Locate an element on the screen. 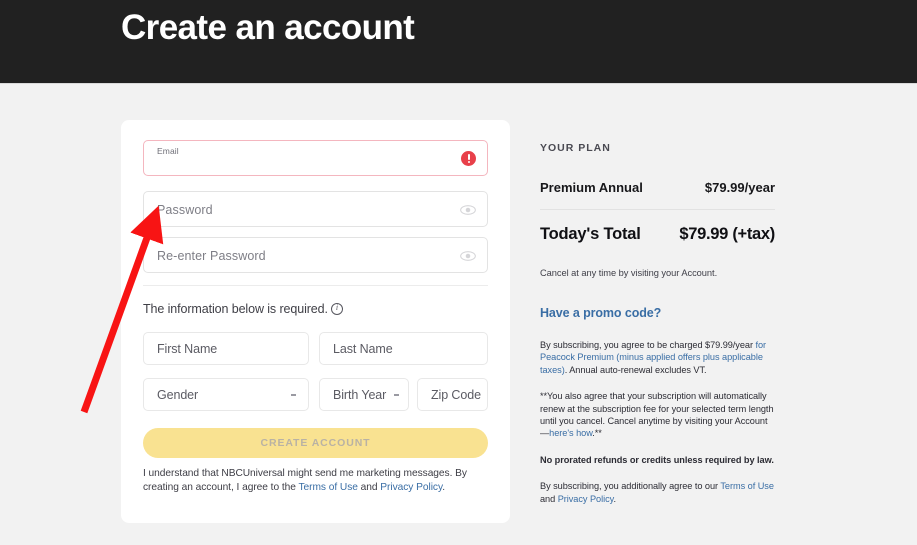 The image size is (917, 545). plan-heading: YOUR PLAN is located at coordinates (575, 148).